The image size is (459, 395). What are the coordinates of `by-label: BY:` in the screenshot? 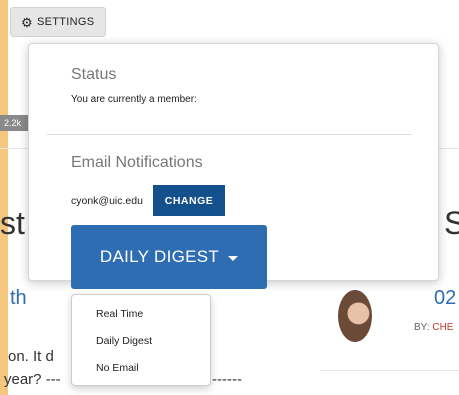 It's located at (422, 327).